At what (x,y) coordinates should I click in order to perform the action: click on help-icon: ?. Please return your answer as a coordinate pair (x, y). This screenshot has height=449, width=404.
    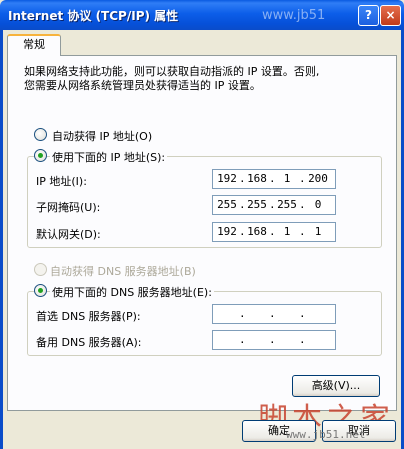
    Looking at the image, I should click on (368, 15).